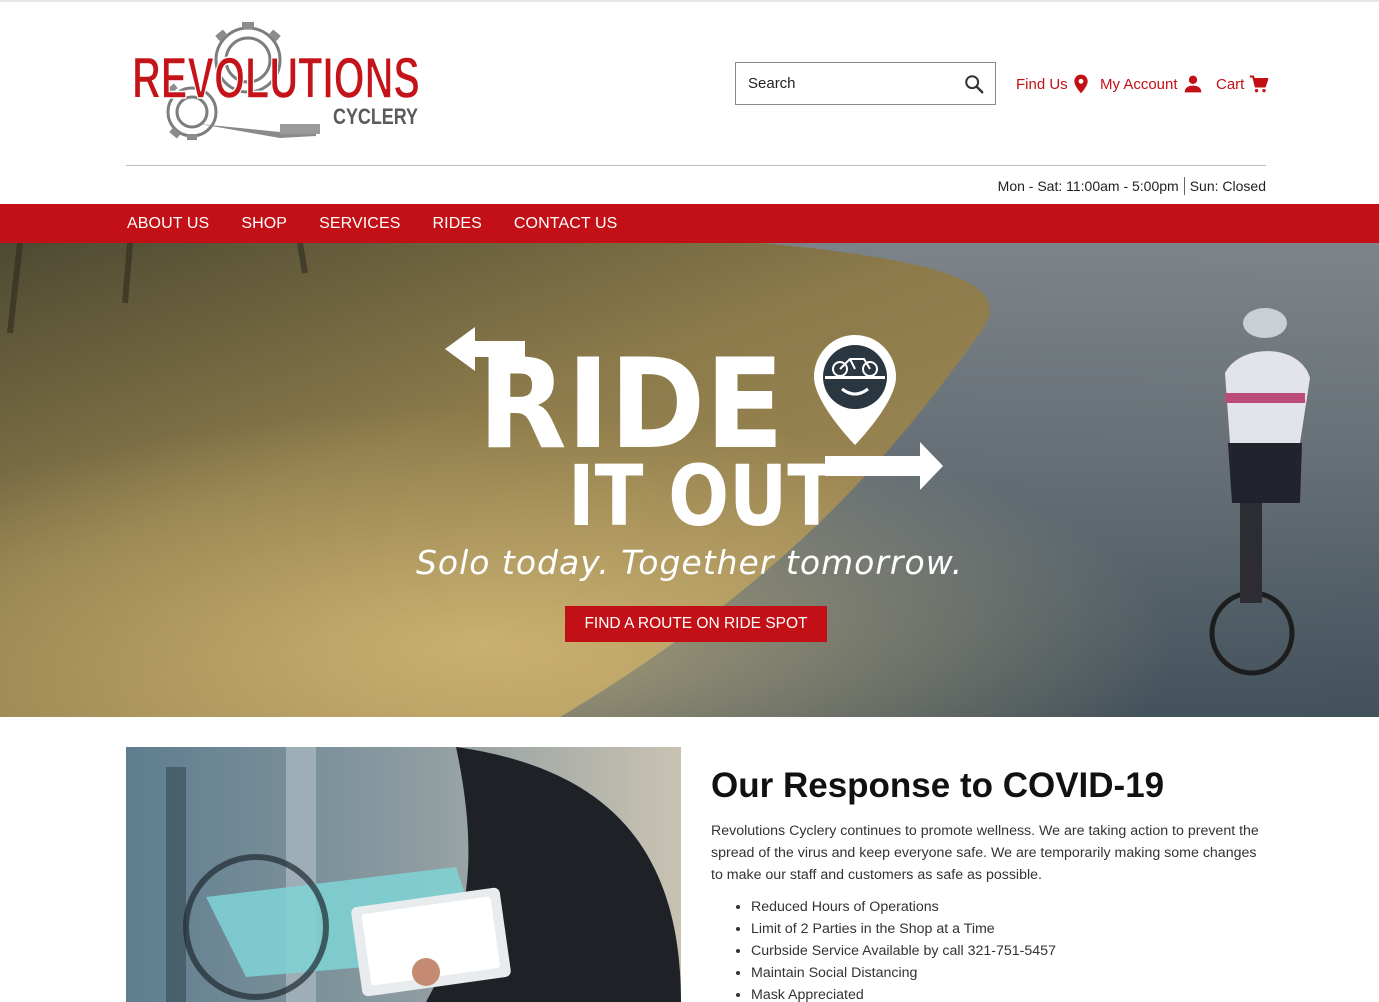 The height and width of the screenshot is (1002, 1379). Describe the element at coordinates (689, 223) in the screenshot. I see `main-nav: ABOUT US SHOP SERVICES RIDES CONTACT US` at that location.